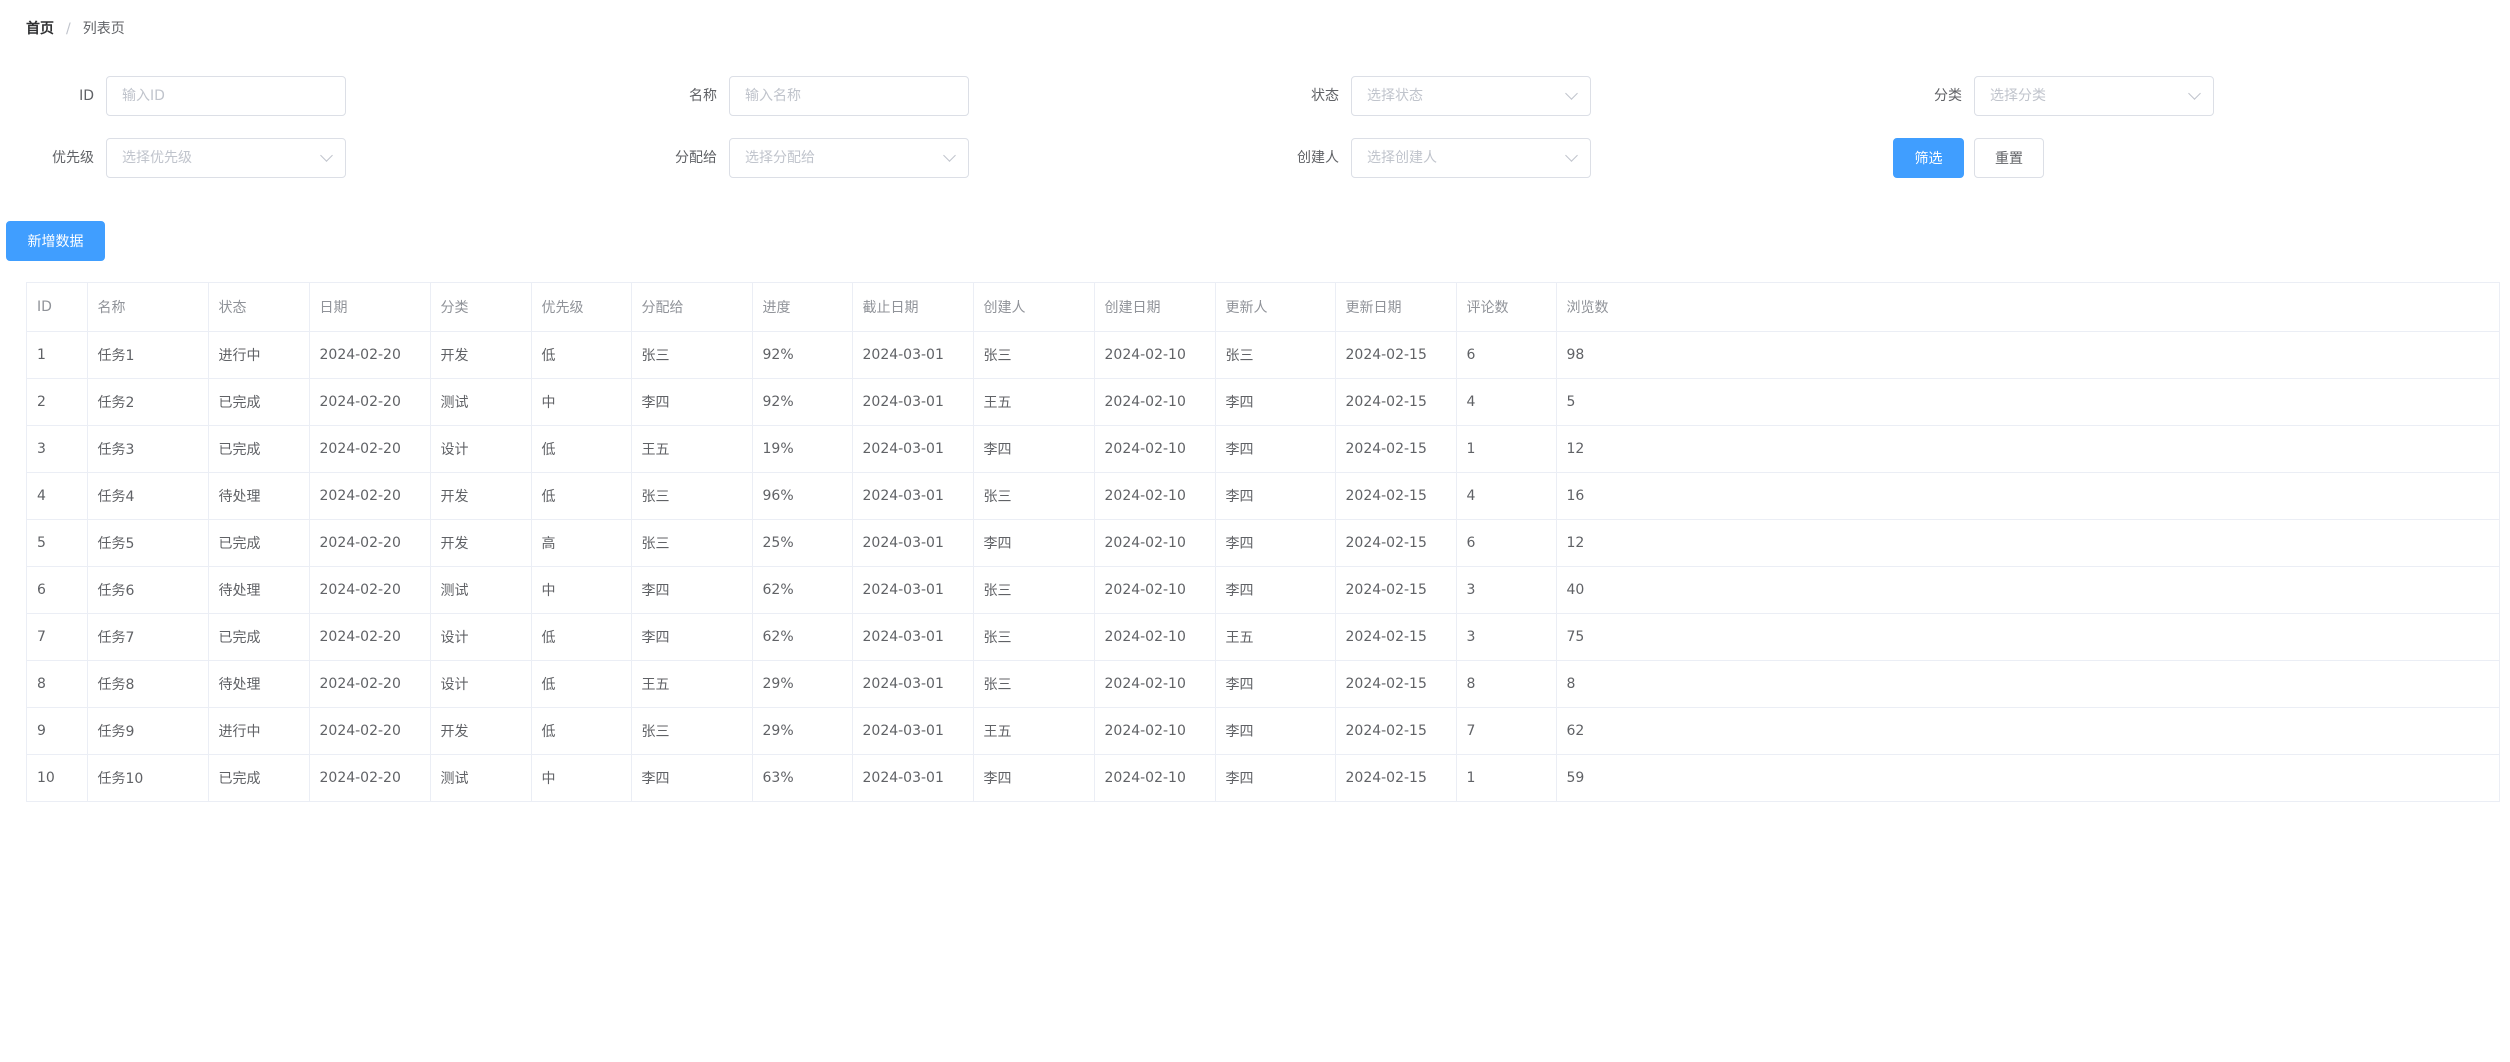 Image resolution: width=2510 pixels, height=1062 pixels. What do you see at coordinates (1928, 158) in the screenshot?
I see `filter-button: 筛选` at bounding box center [1928, 158].